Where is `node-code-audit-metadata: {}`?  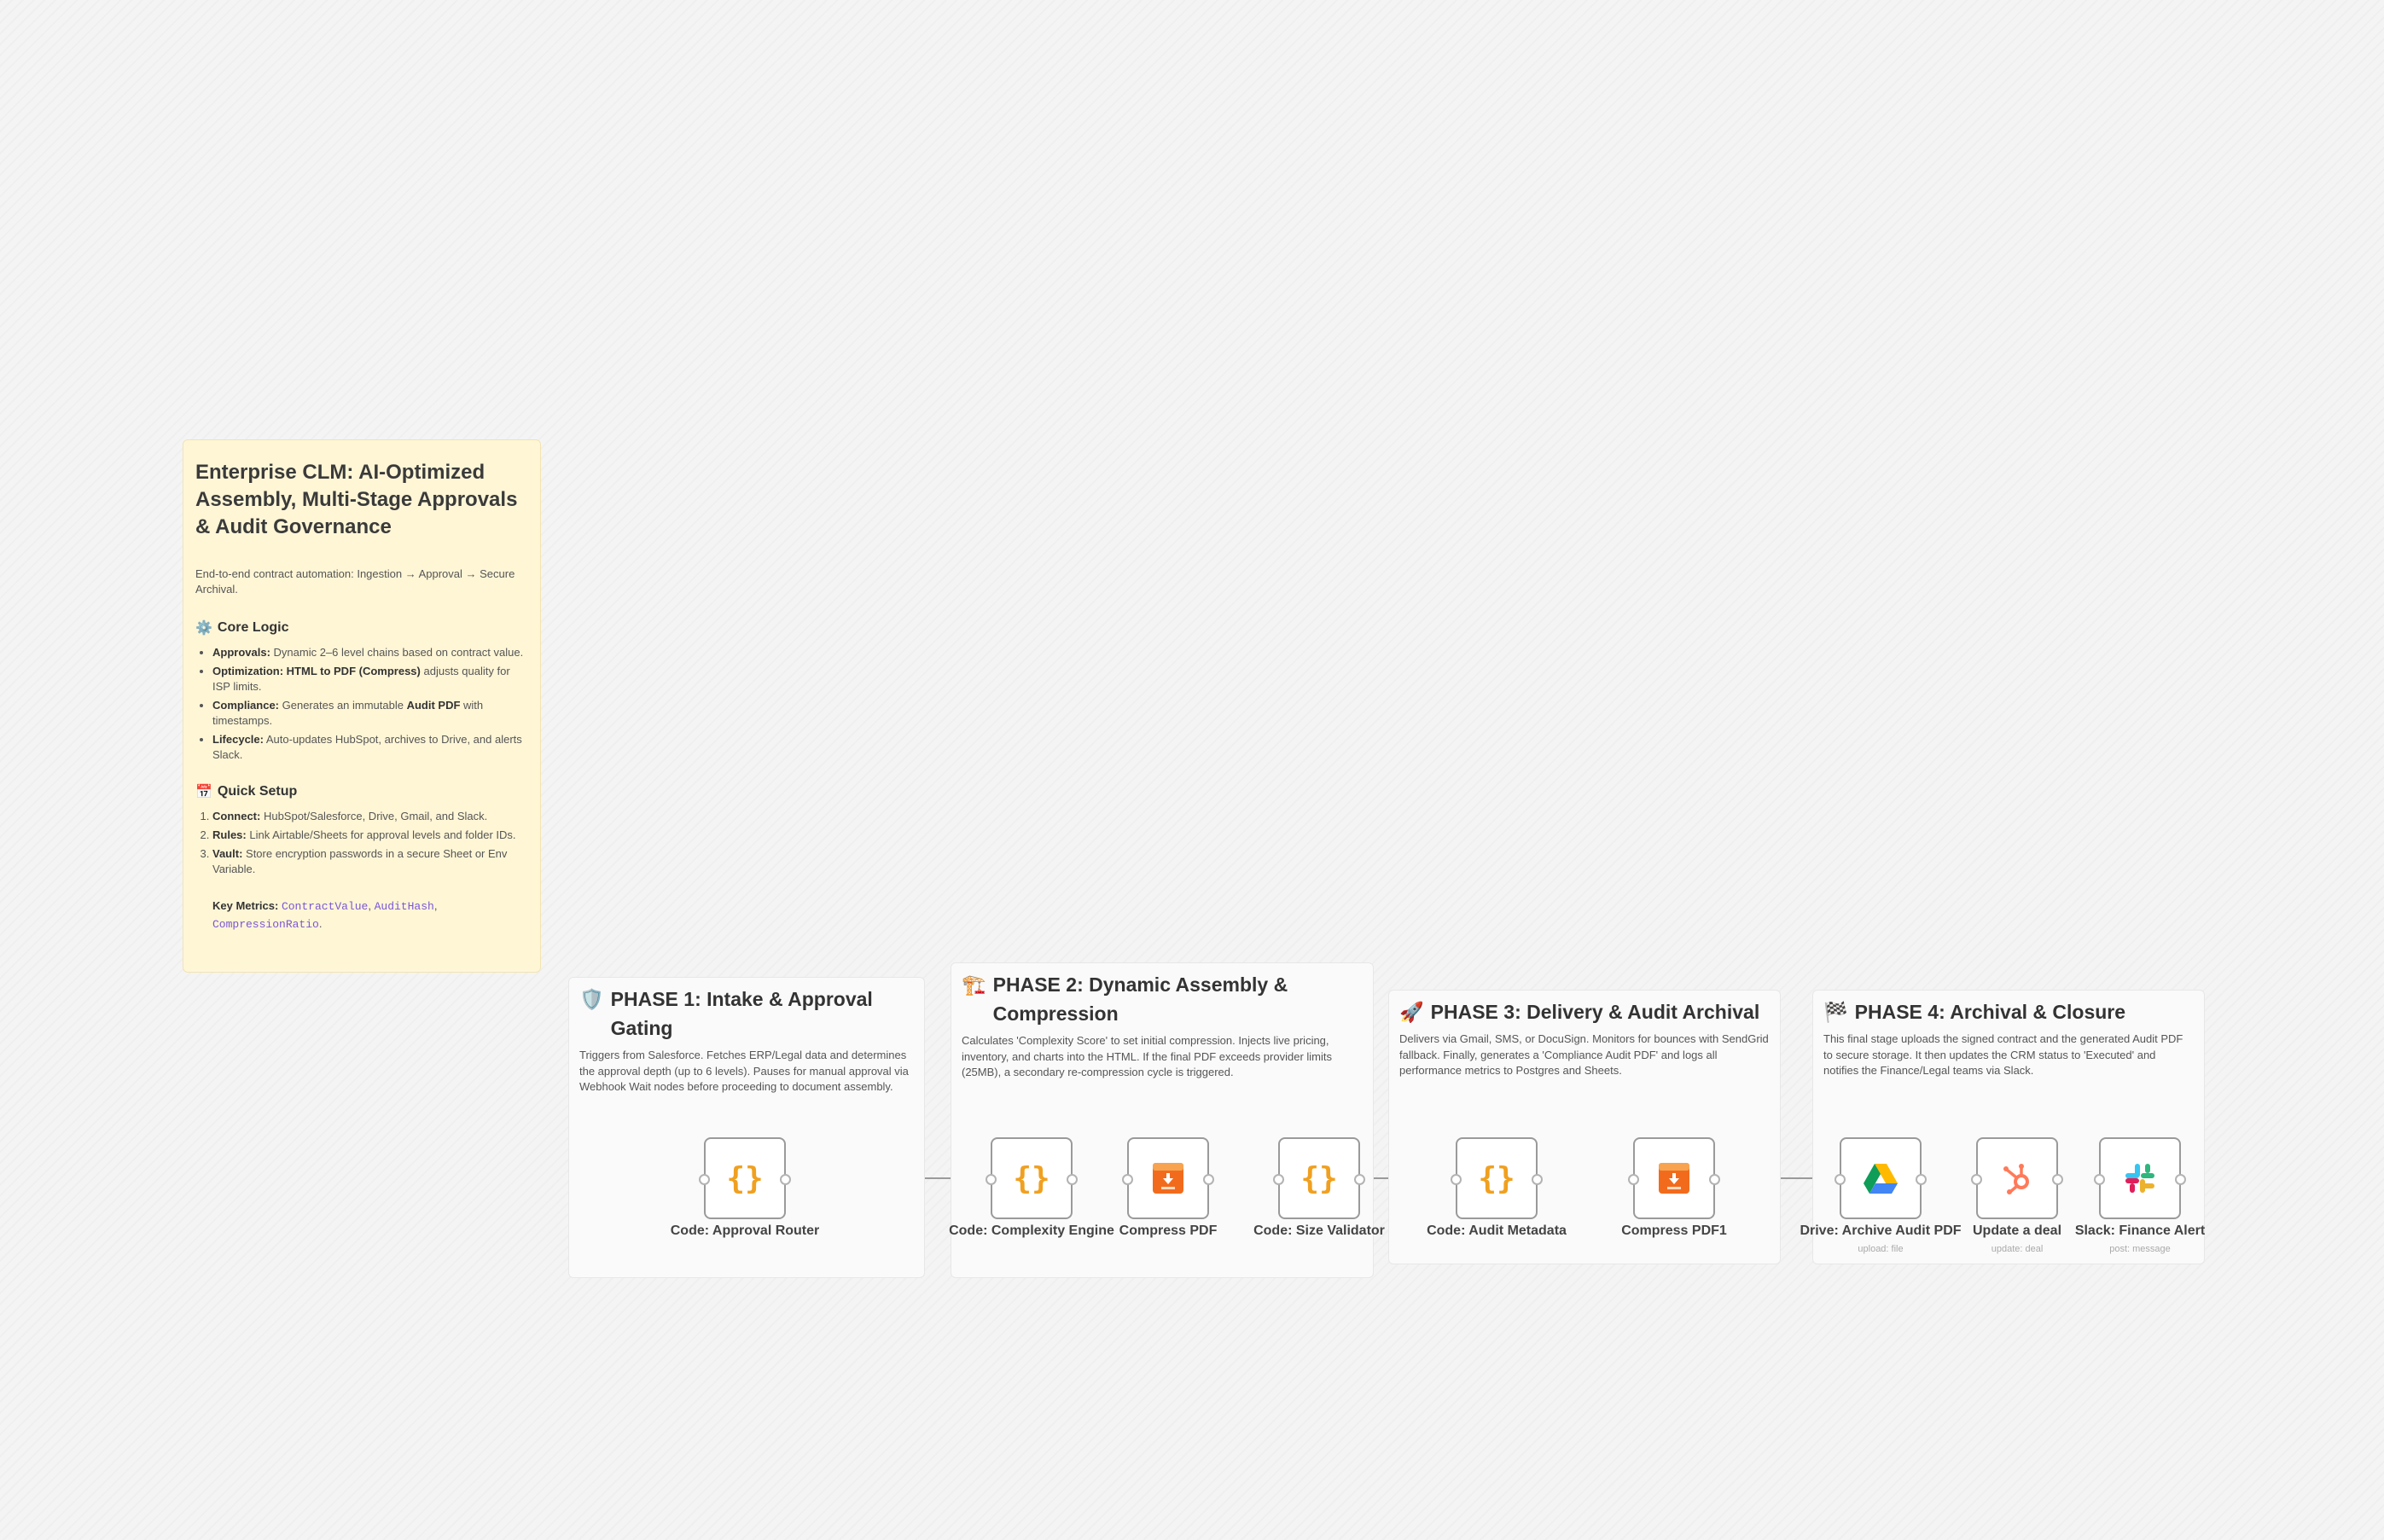
node-code-audit-metadata: {} is located at coordinates (1497, 1178).